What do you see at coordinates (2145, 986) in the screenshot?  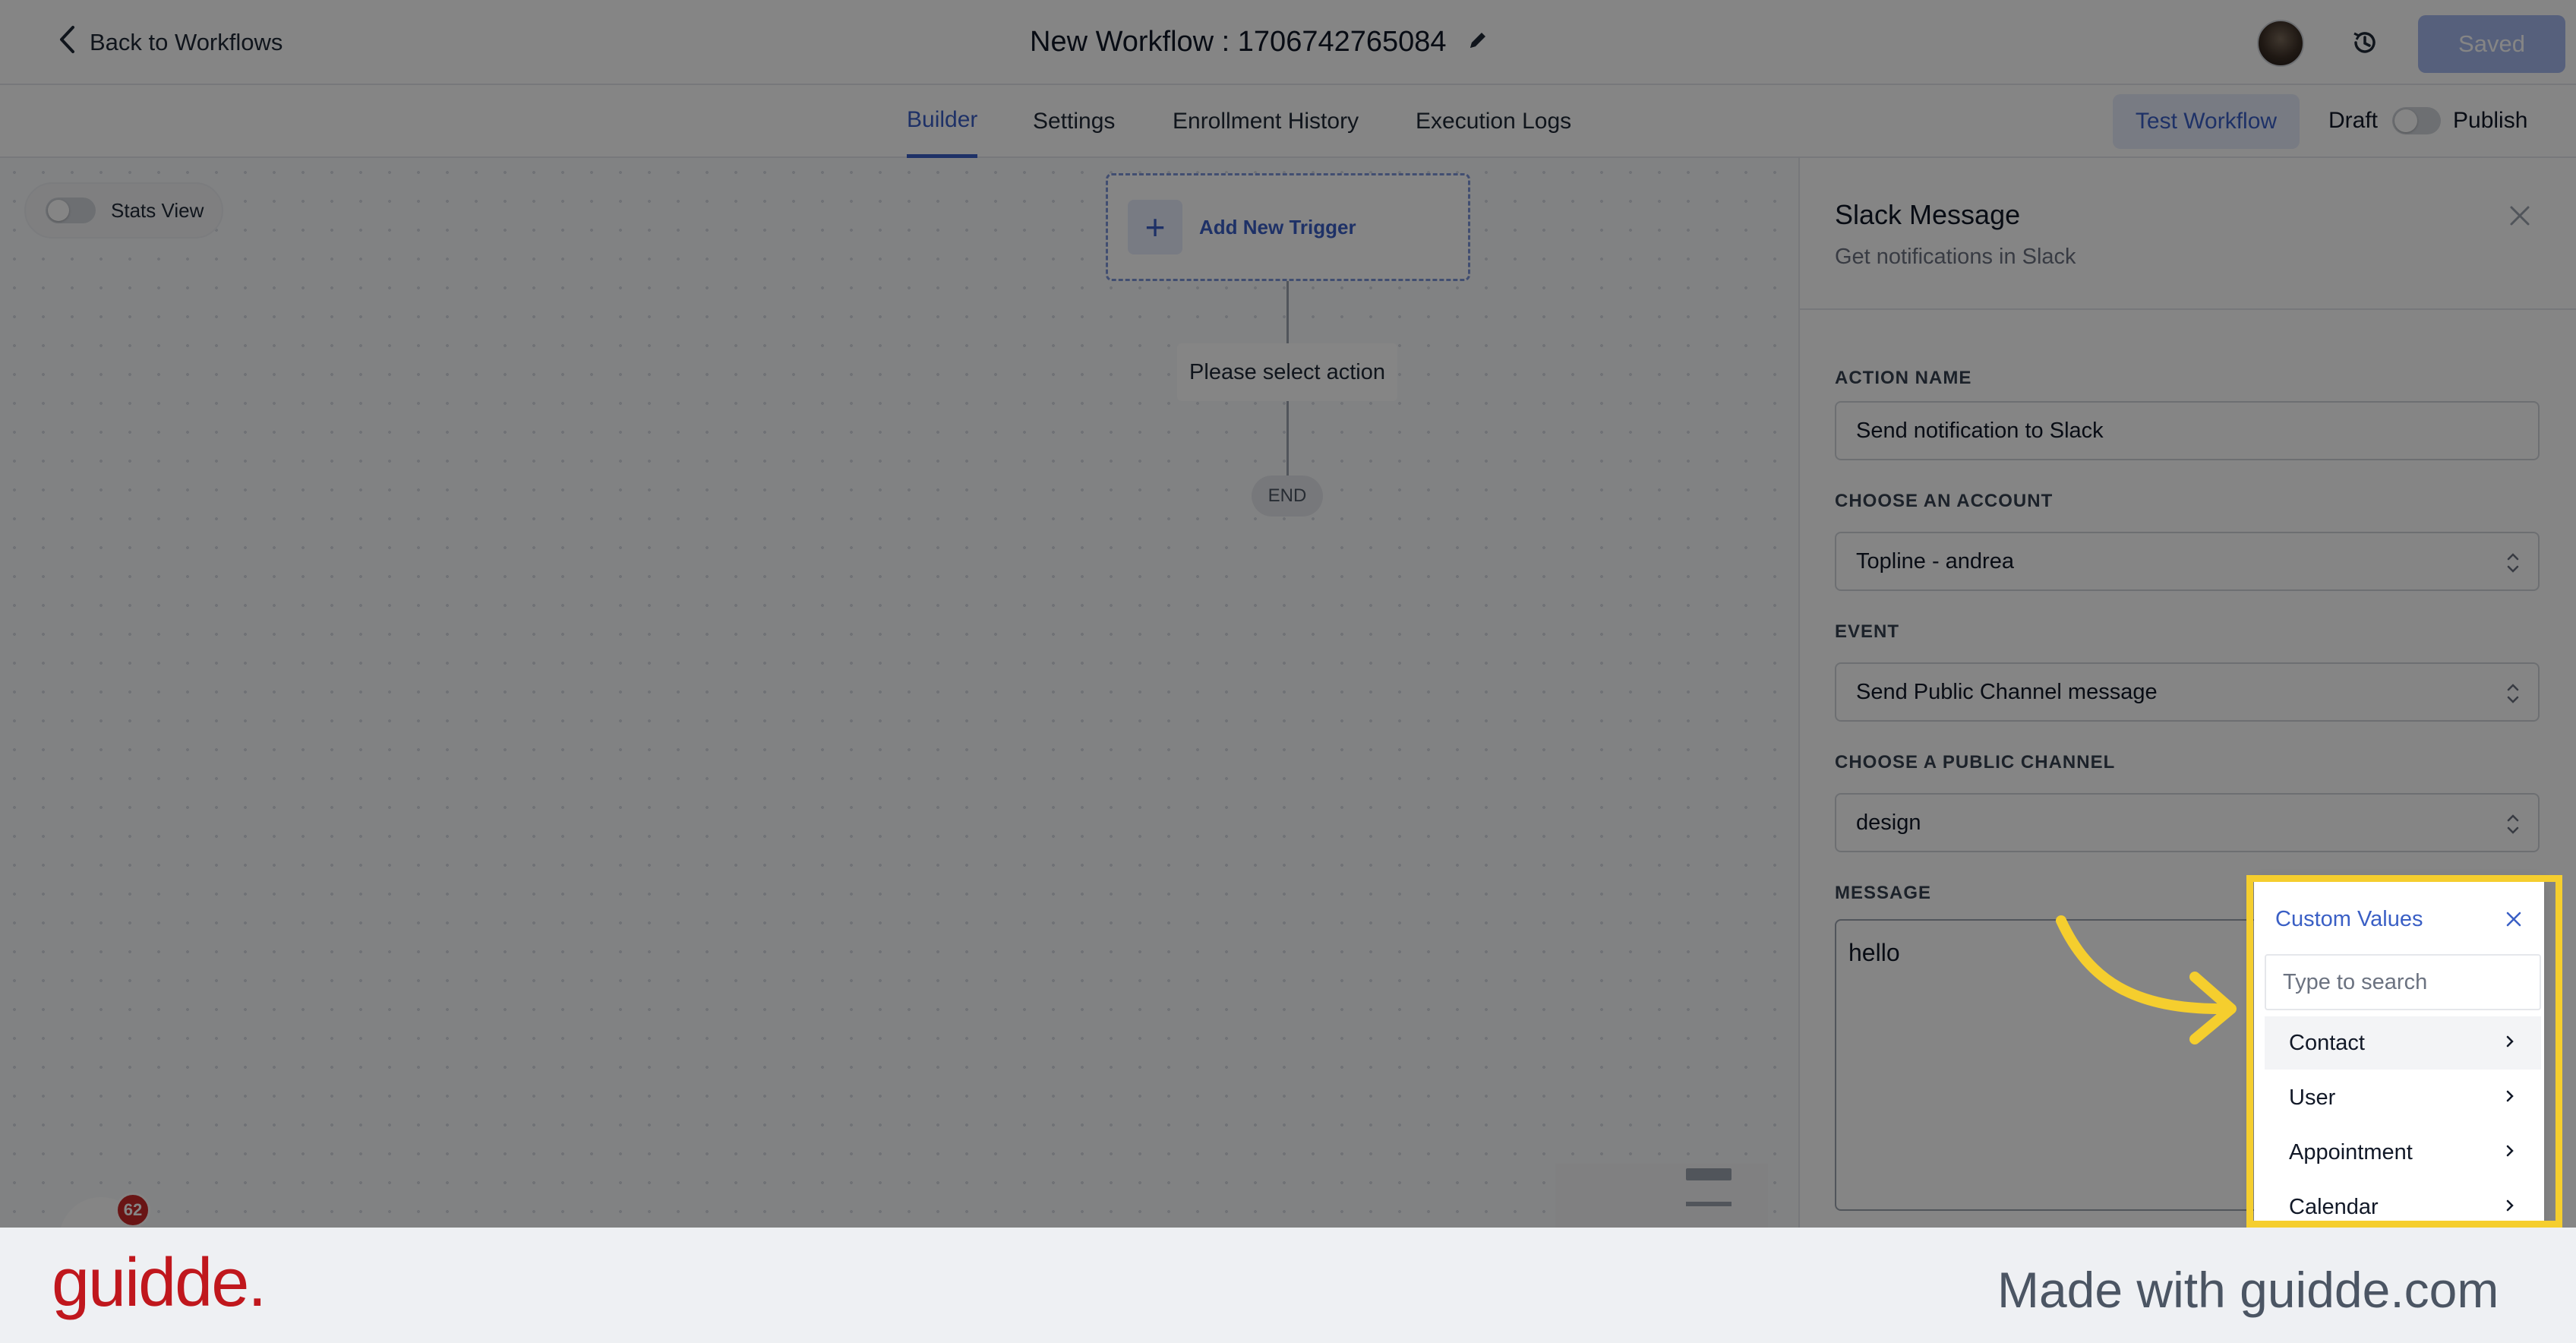 I see `pointer-arrow-icon` at bounding box center [2145, 986].